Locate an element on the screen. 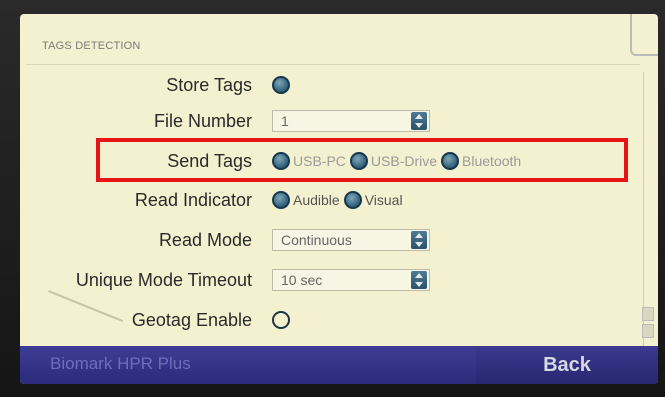  section-divider is located at coordinates (333, 64).